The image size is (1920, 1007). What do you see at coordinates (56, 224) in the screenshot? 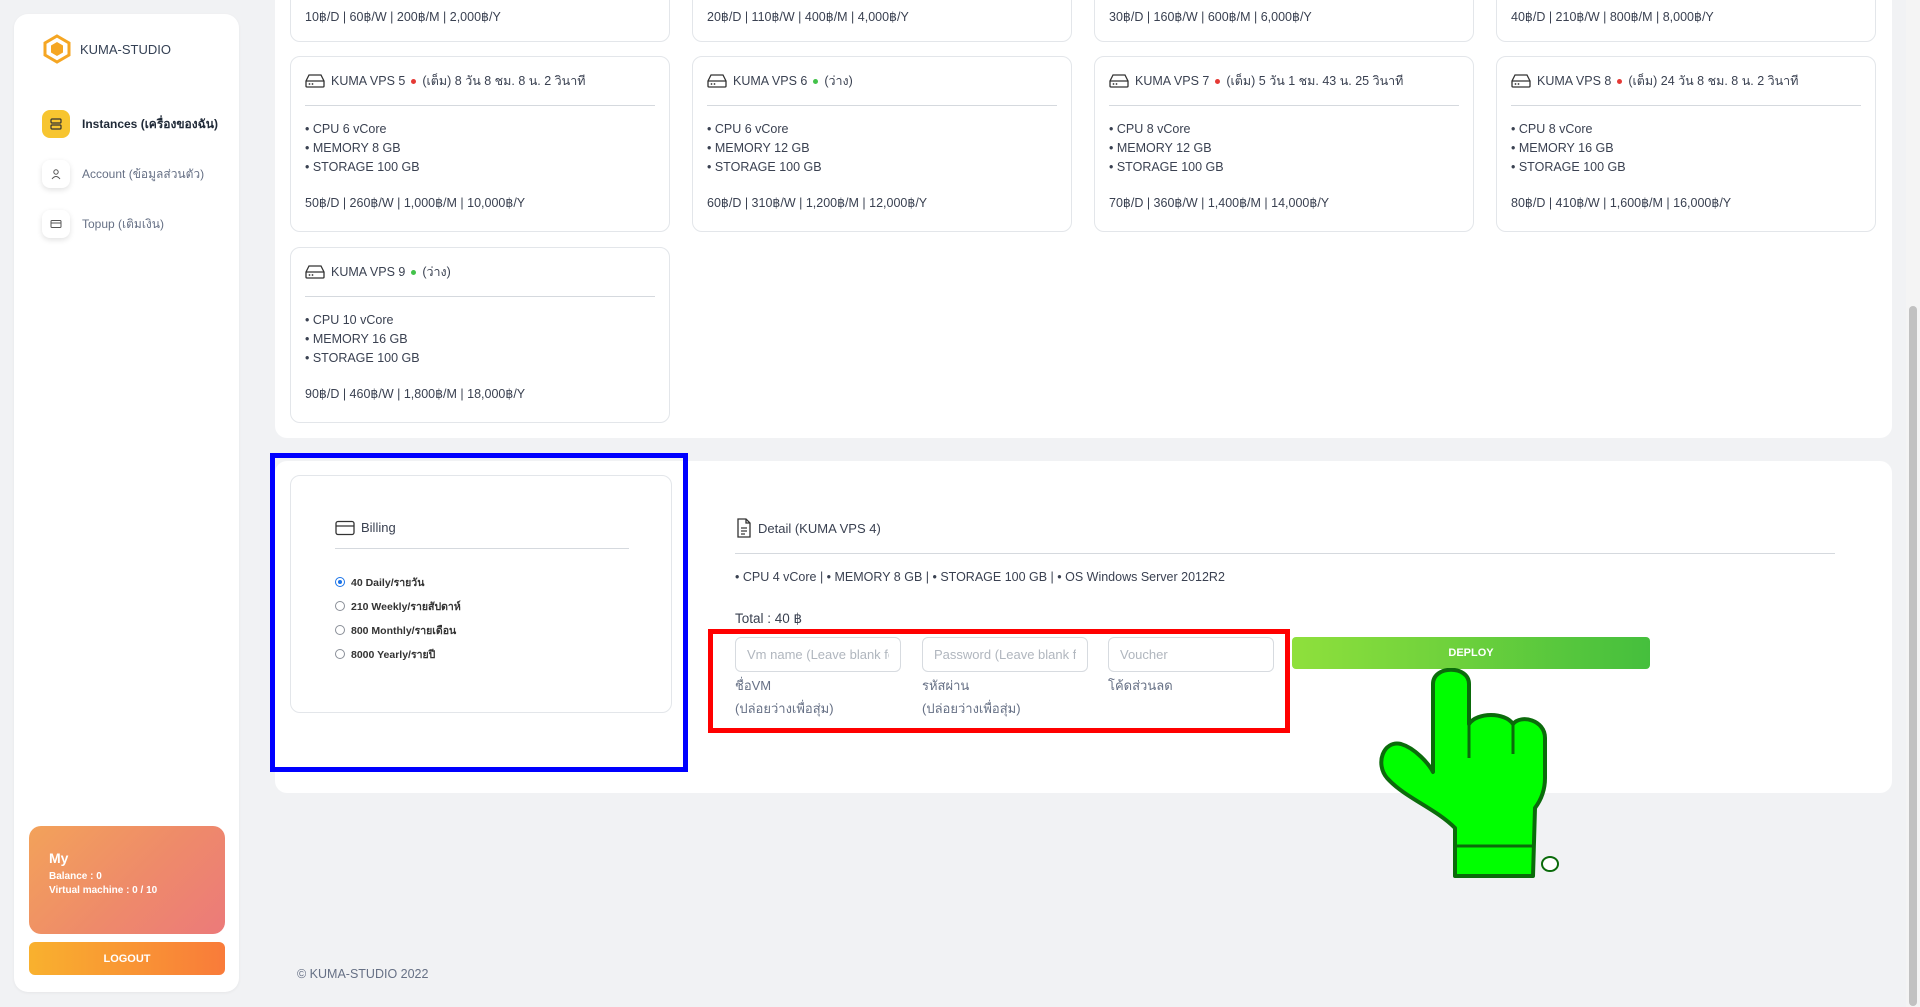
I see `card-icon` at bounding box center [56, 224].